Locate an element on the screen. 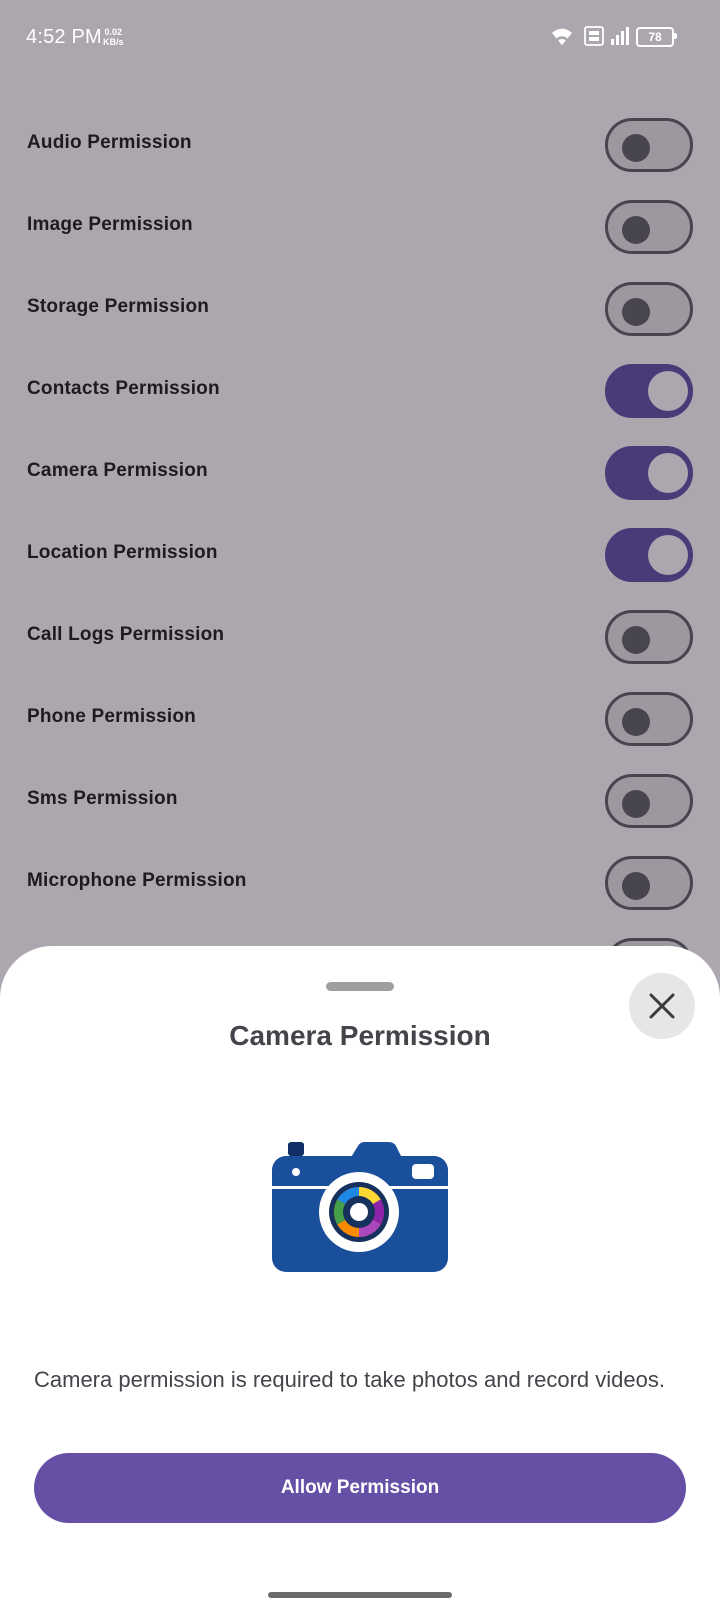 Image resolution: width=720 pixels, height=1612 pixels. battery-tip is located at coordinates (675, 36).